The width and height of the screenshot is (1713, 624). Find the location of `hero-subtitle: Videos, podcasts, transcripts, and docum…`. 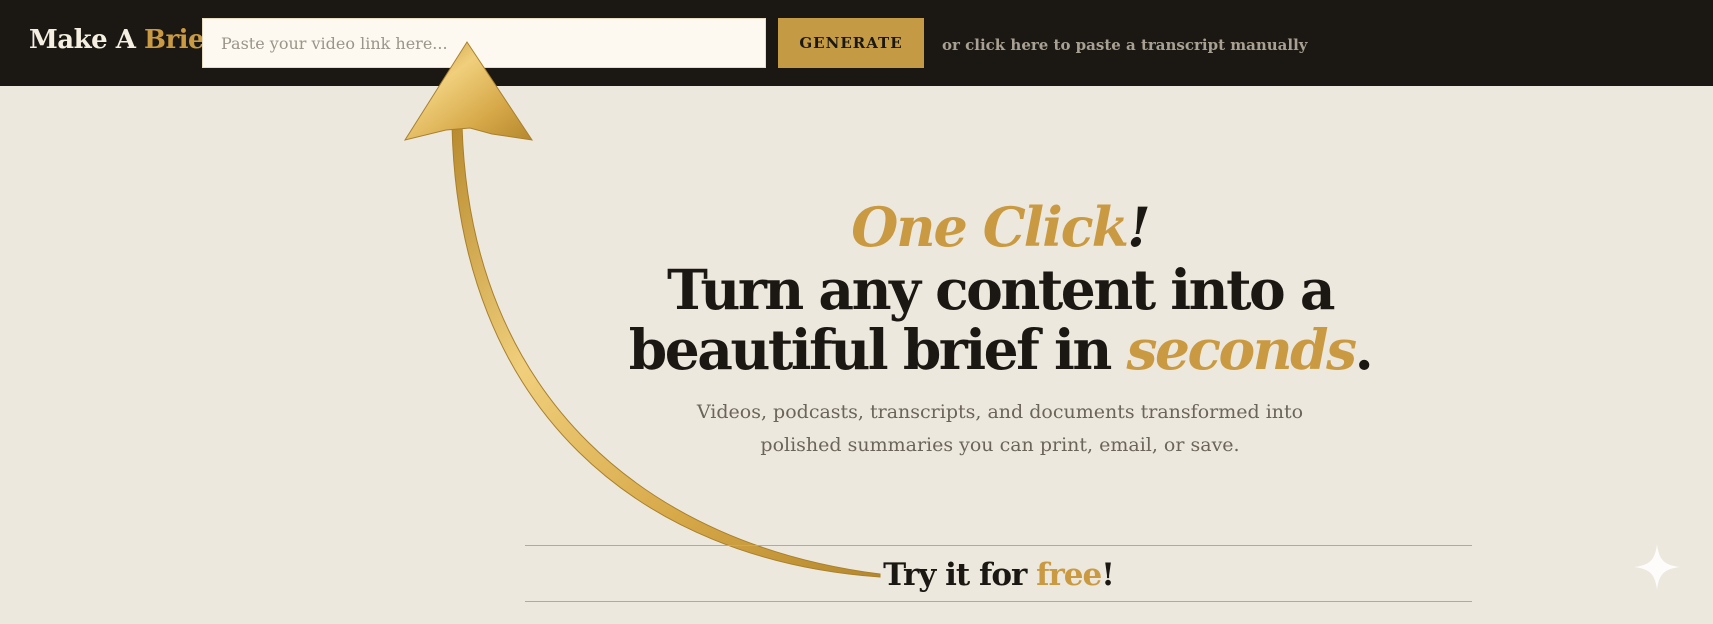

hero-subtitle: Videos, podcasts, transcripts, and docum… is located at coordinates (1000, 429).